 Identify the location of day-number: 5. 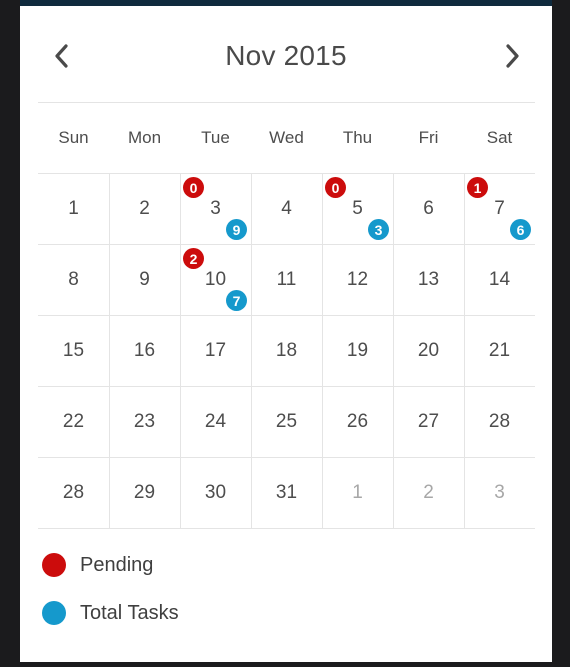
(357, 208).